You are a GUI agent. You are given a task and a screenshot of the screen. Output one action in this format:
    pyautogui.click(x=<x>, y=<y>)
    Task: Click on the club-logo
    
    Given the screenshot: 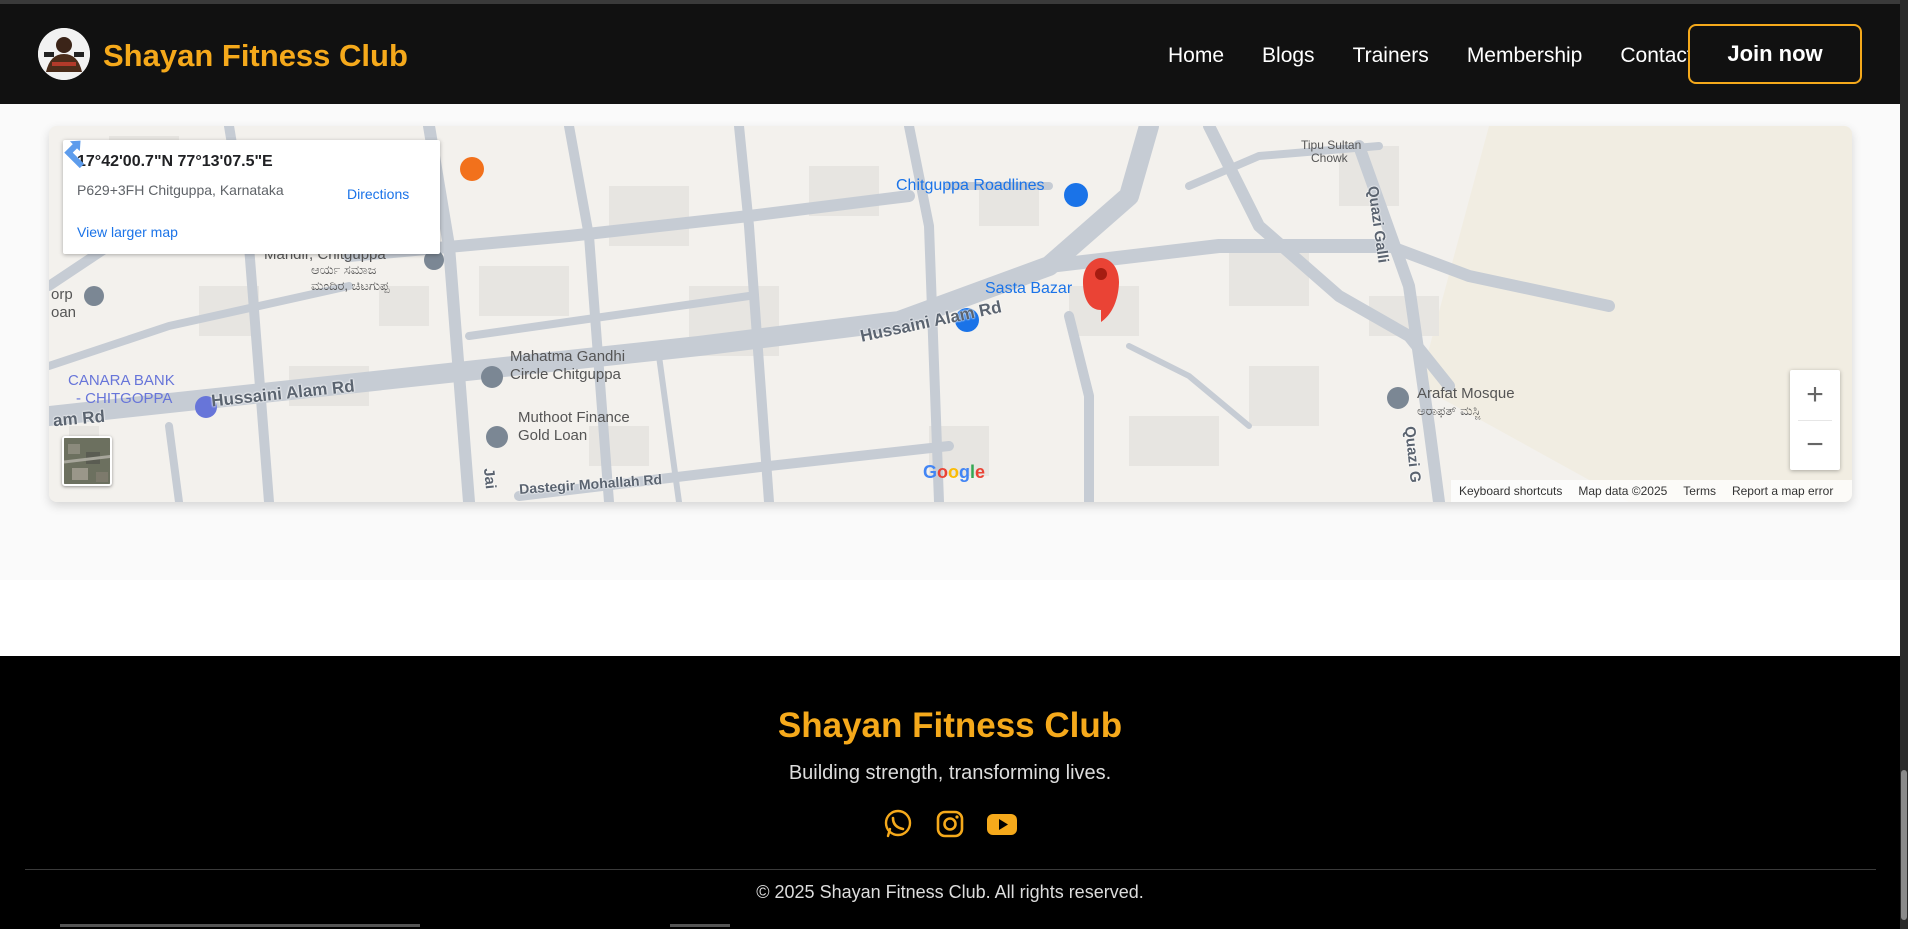 What is the action you would take?
    pyautogui.click(x=64, y=54)
    